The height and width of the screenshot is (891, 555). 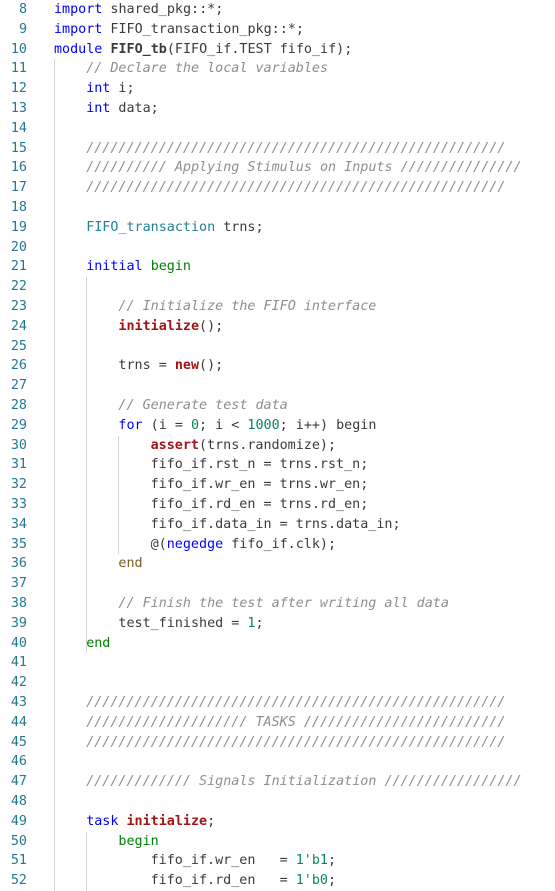 What do you see at coordinates (18, 861) in the screenshot?
I see `line-number: 51` at bounding box center [18, 861].